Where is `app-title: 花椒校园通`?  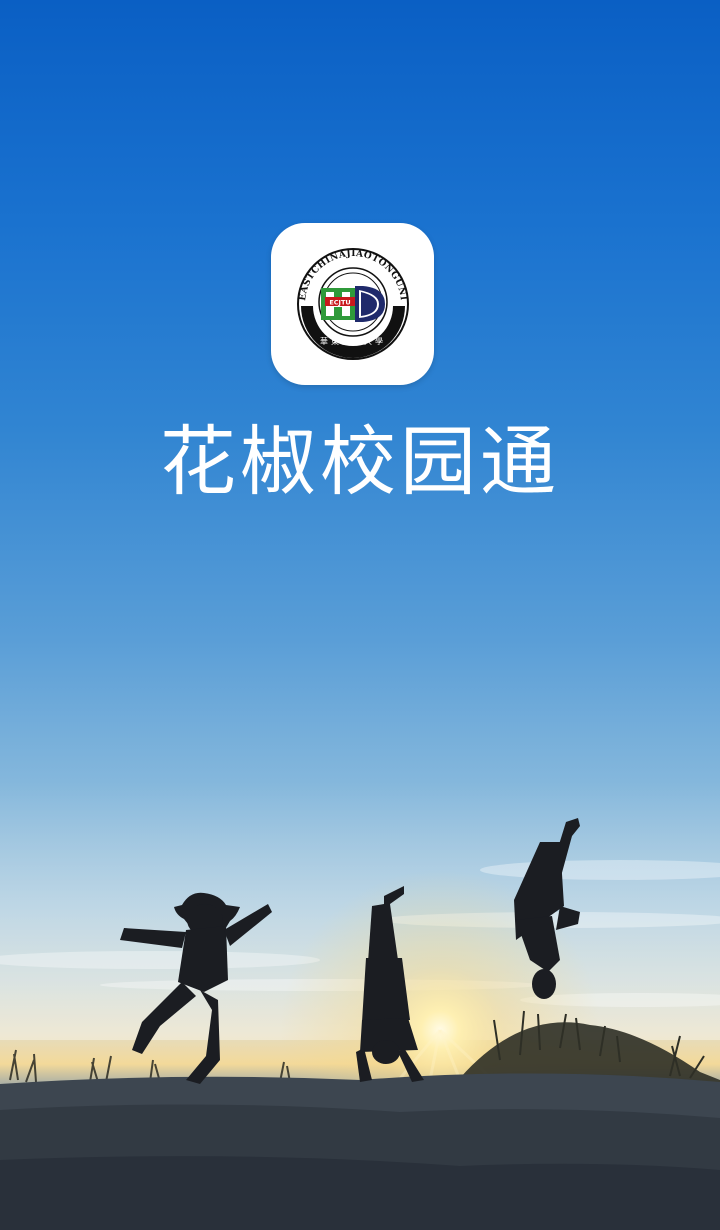 app-title: 花椒校园通 is located at coordinates (360, 461).